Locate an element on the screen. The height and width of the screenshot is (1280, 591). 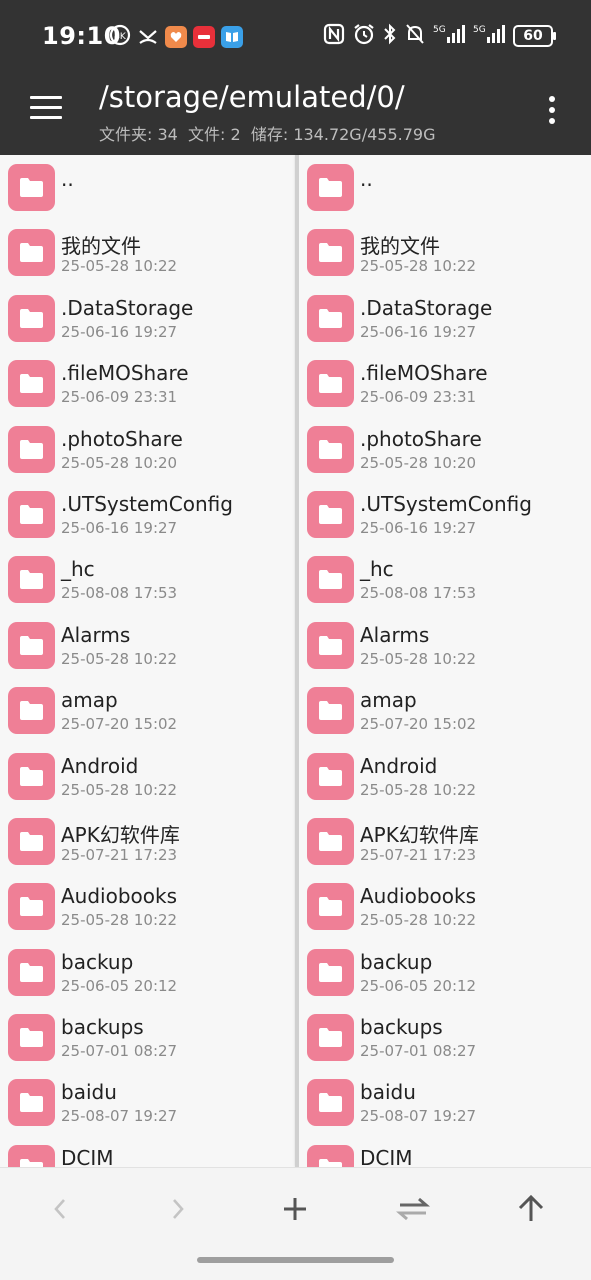
missed-call-icon is located at coordinates (148, 37).